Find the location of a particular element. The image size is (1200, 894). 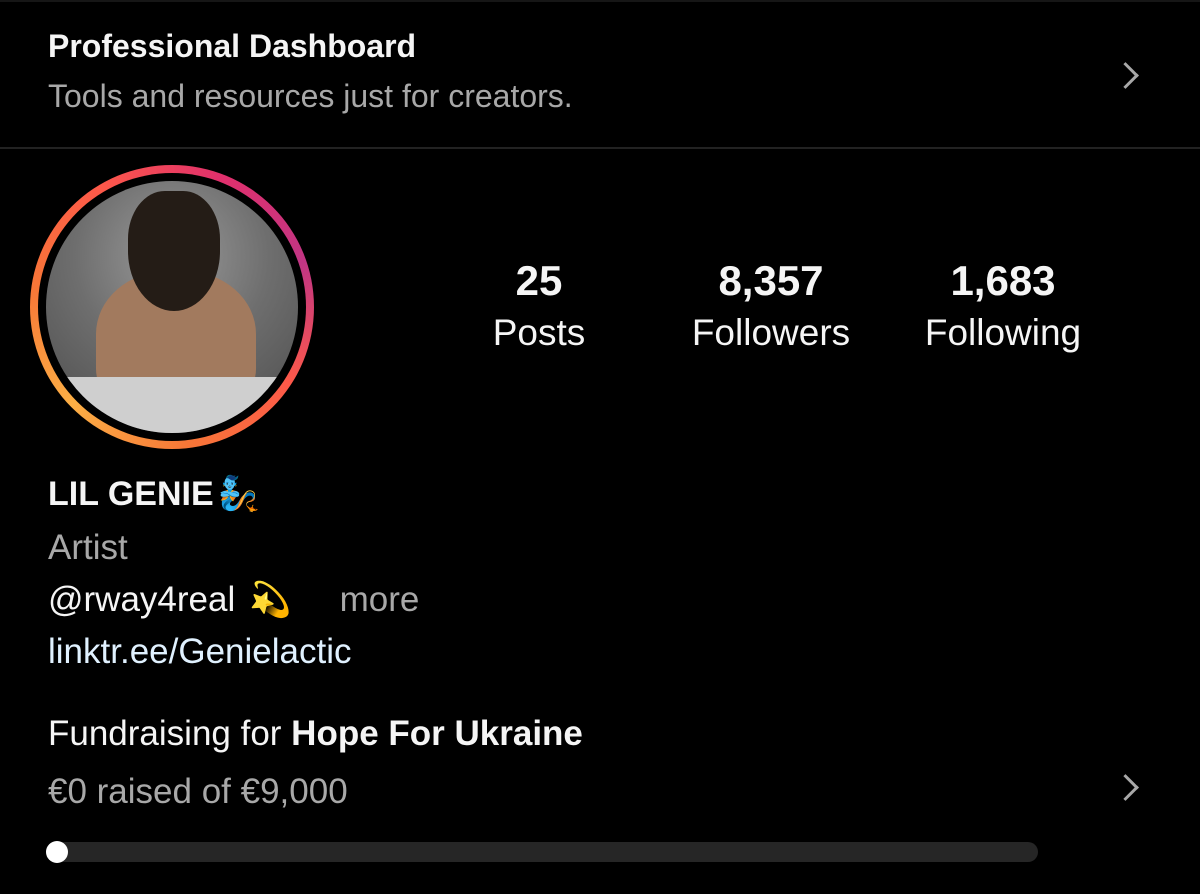

following-label: Following is located at coordinates (1003, 332).